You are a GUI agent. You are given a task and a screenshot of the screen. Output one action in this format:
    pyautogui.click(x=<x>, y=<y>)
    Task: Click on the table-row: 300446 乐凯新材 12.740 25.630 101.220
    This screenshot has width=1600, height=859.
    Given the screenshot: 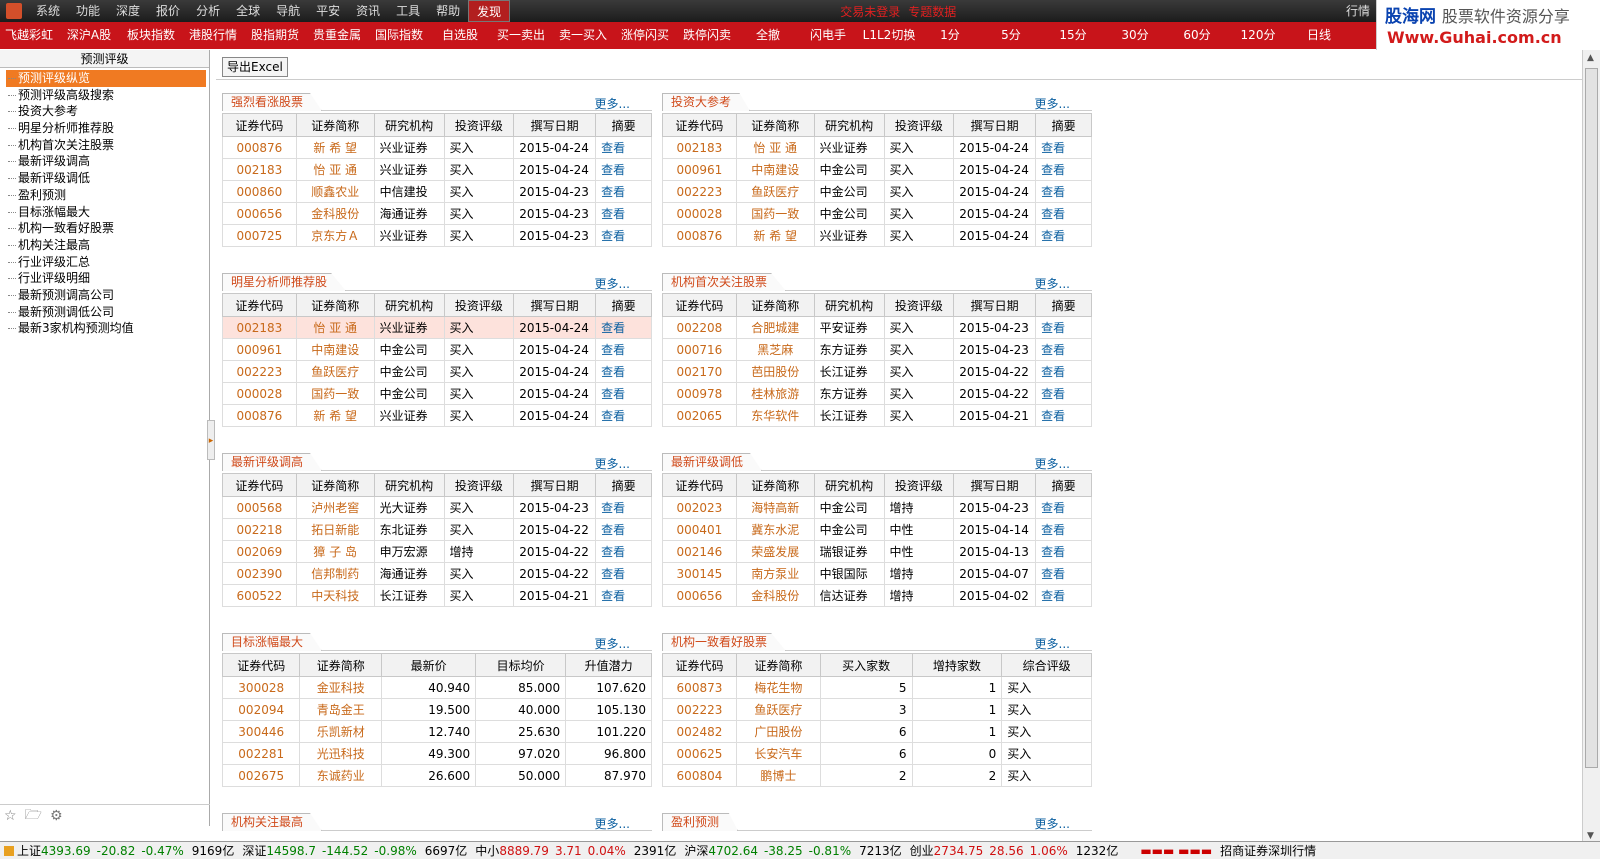 What is the action you would take?
    pyautogui.click(x=436, y=731)
    